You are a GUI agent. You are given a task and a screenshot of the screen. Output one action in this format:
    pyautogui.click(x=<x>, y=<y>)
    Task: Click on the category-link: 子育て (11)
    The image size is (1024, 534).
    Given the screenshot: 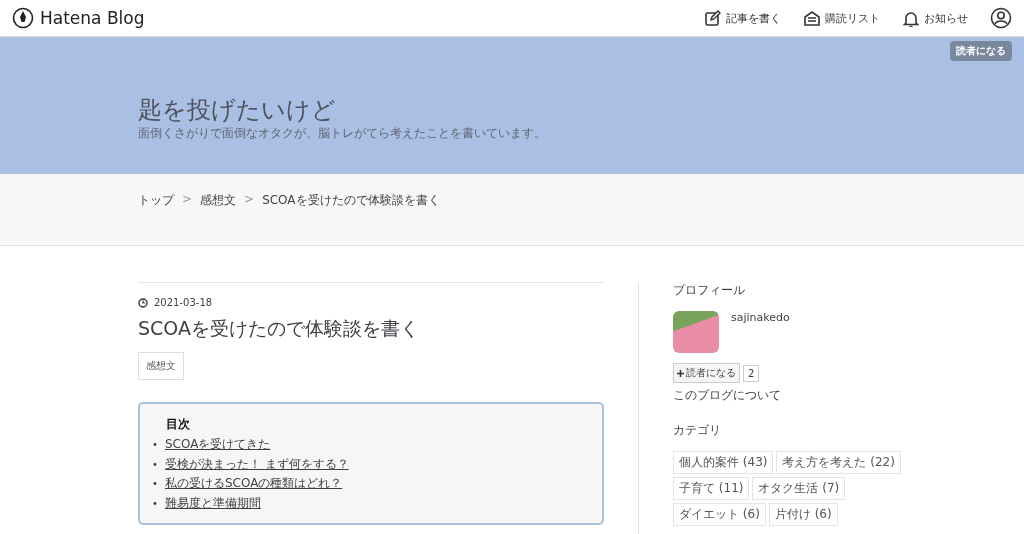 What is the action you would take?
    pyautogui.click(x=711, y=488)
    